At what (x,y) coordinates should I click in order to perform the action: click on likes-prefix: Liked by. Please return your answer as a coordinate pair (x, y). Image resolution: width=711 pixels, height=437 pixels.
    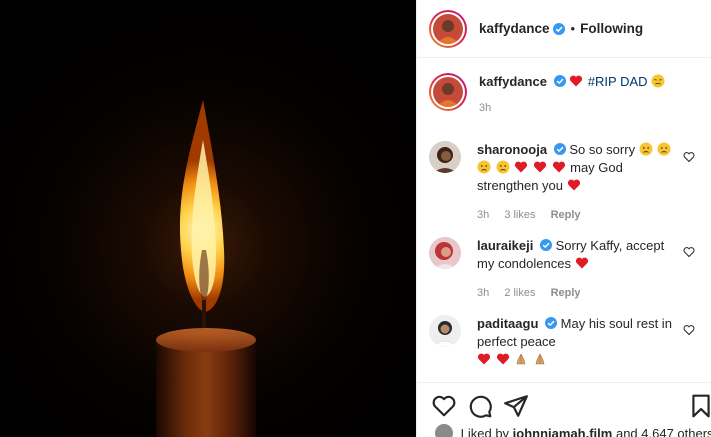
    Looking at the image, I should click on (485, 431).